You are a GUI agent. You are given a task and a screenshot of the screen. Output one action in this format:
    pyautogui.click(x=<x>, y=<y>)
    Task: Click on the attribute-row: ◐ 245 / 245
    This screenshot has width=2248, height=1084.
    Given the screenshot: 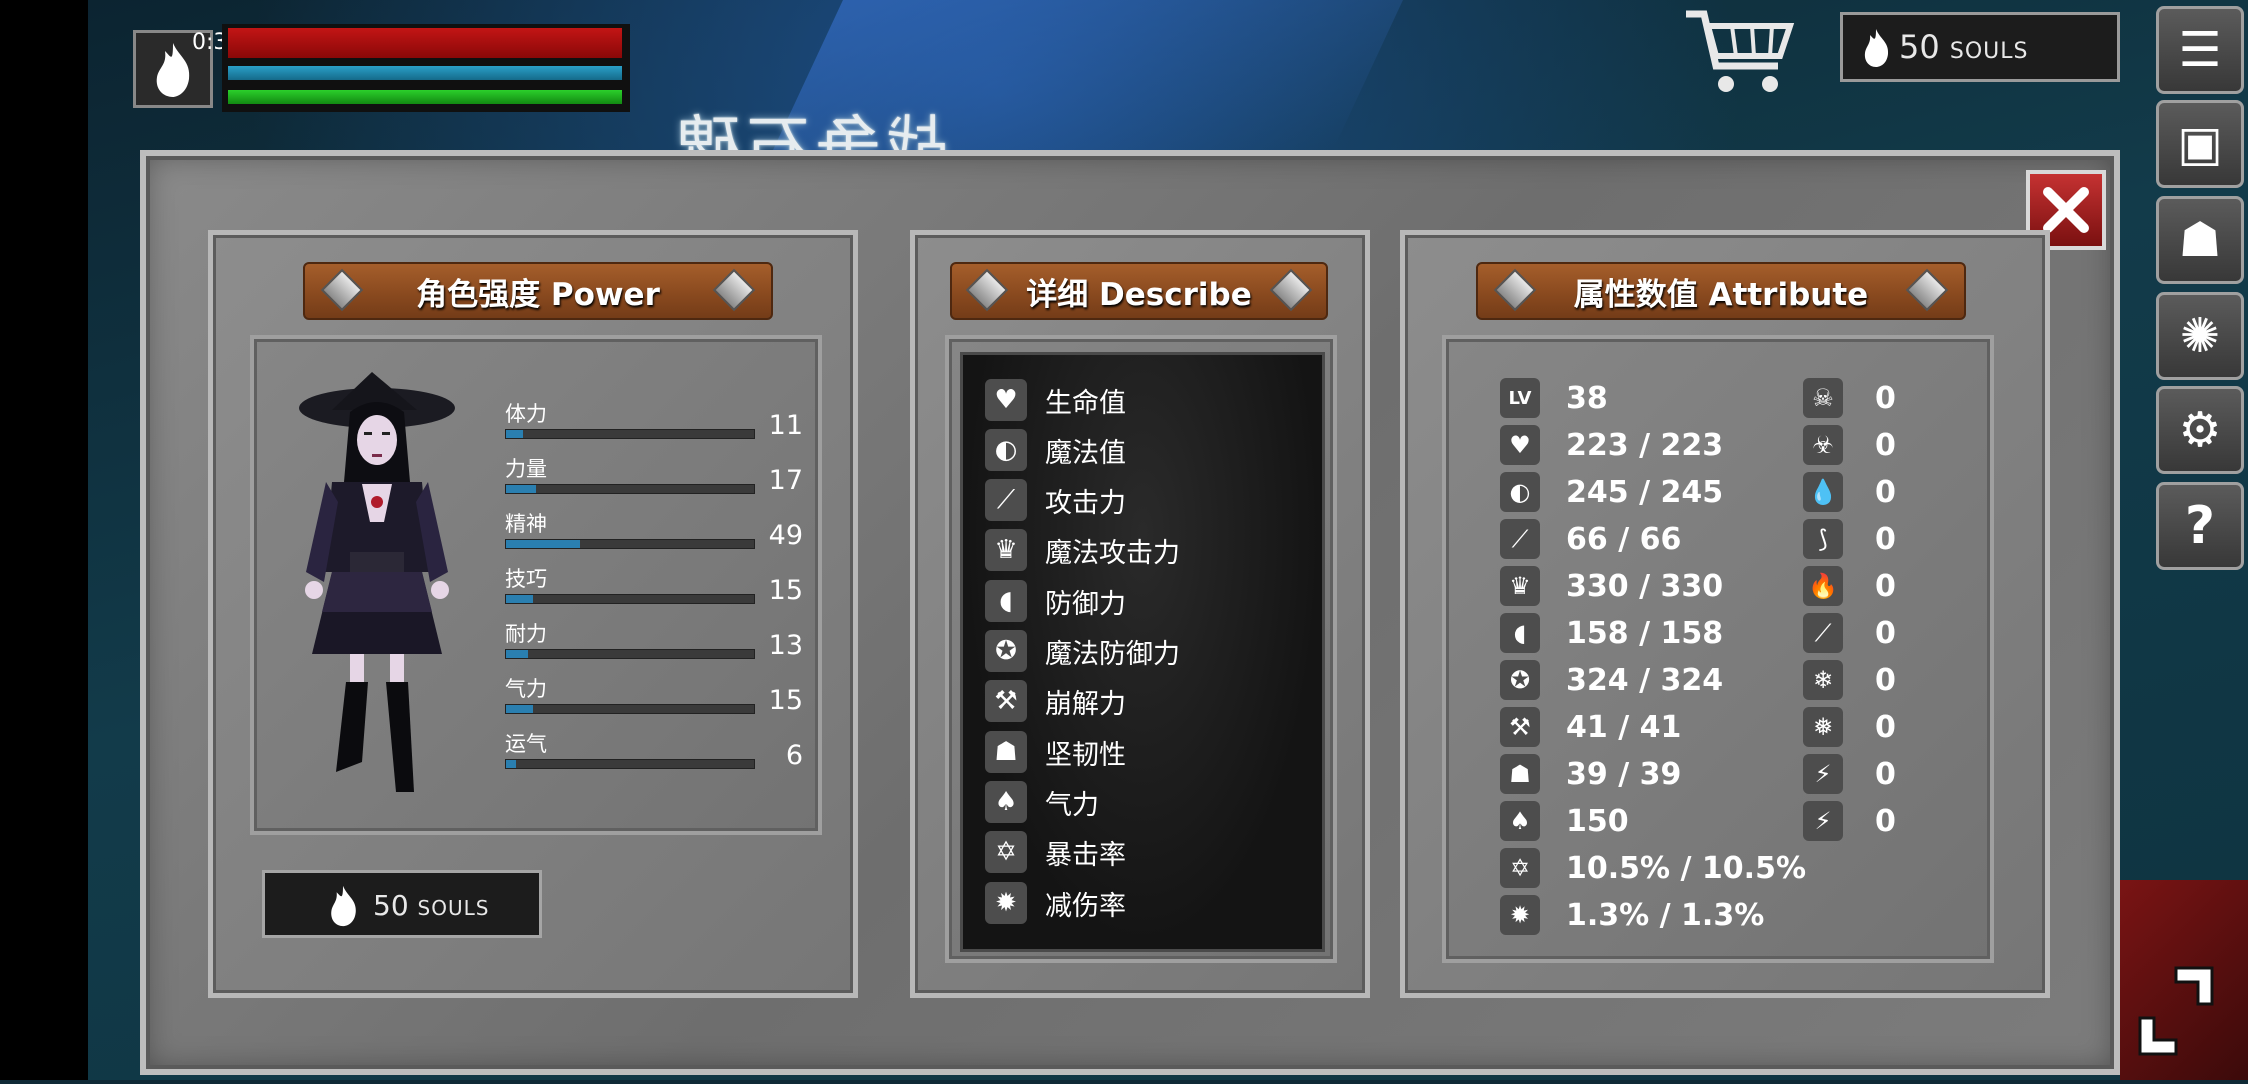 What is the action you would take?
    pyautogui.click(x=1611, y=492)
    